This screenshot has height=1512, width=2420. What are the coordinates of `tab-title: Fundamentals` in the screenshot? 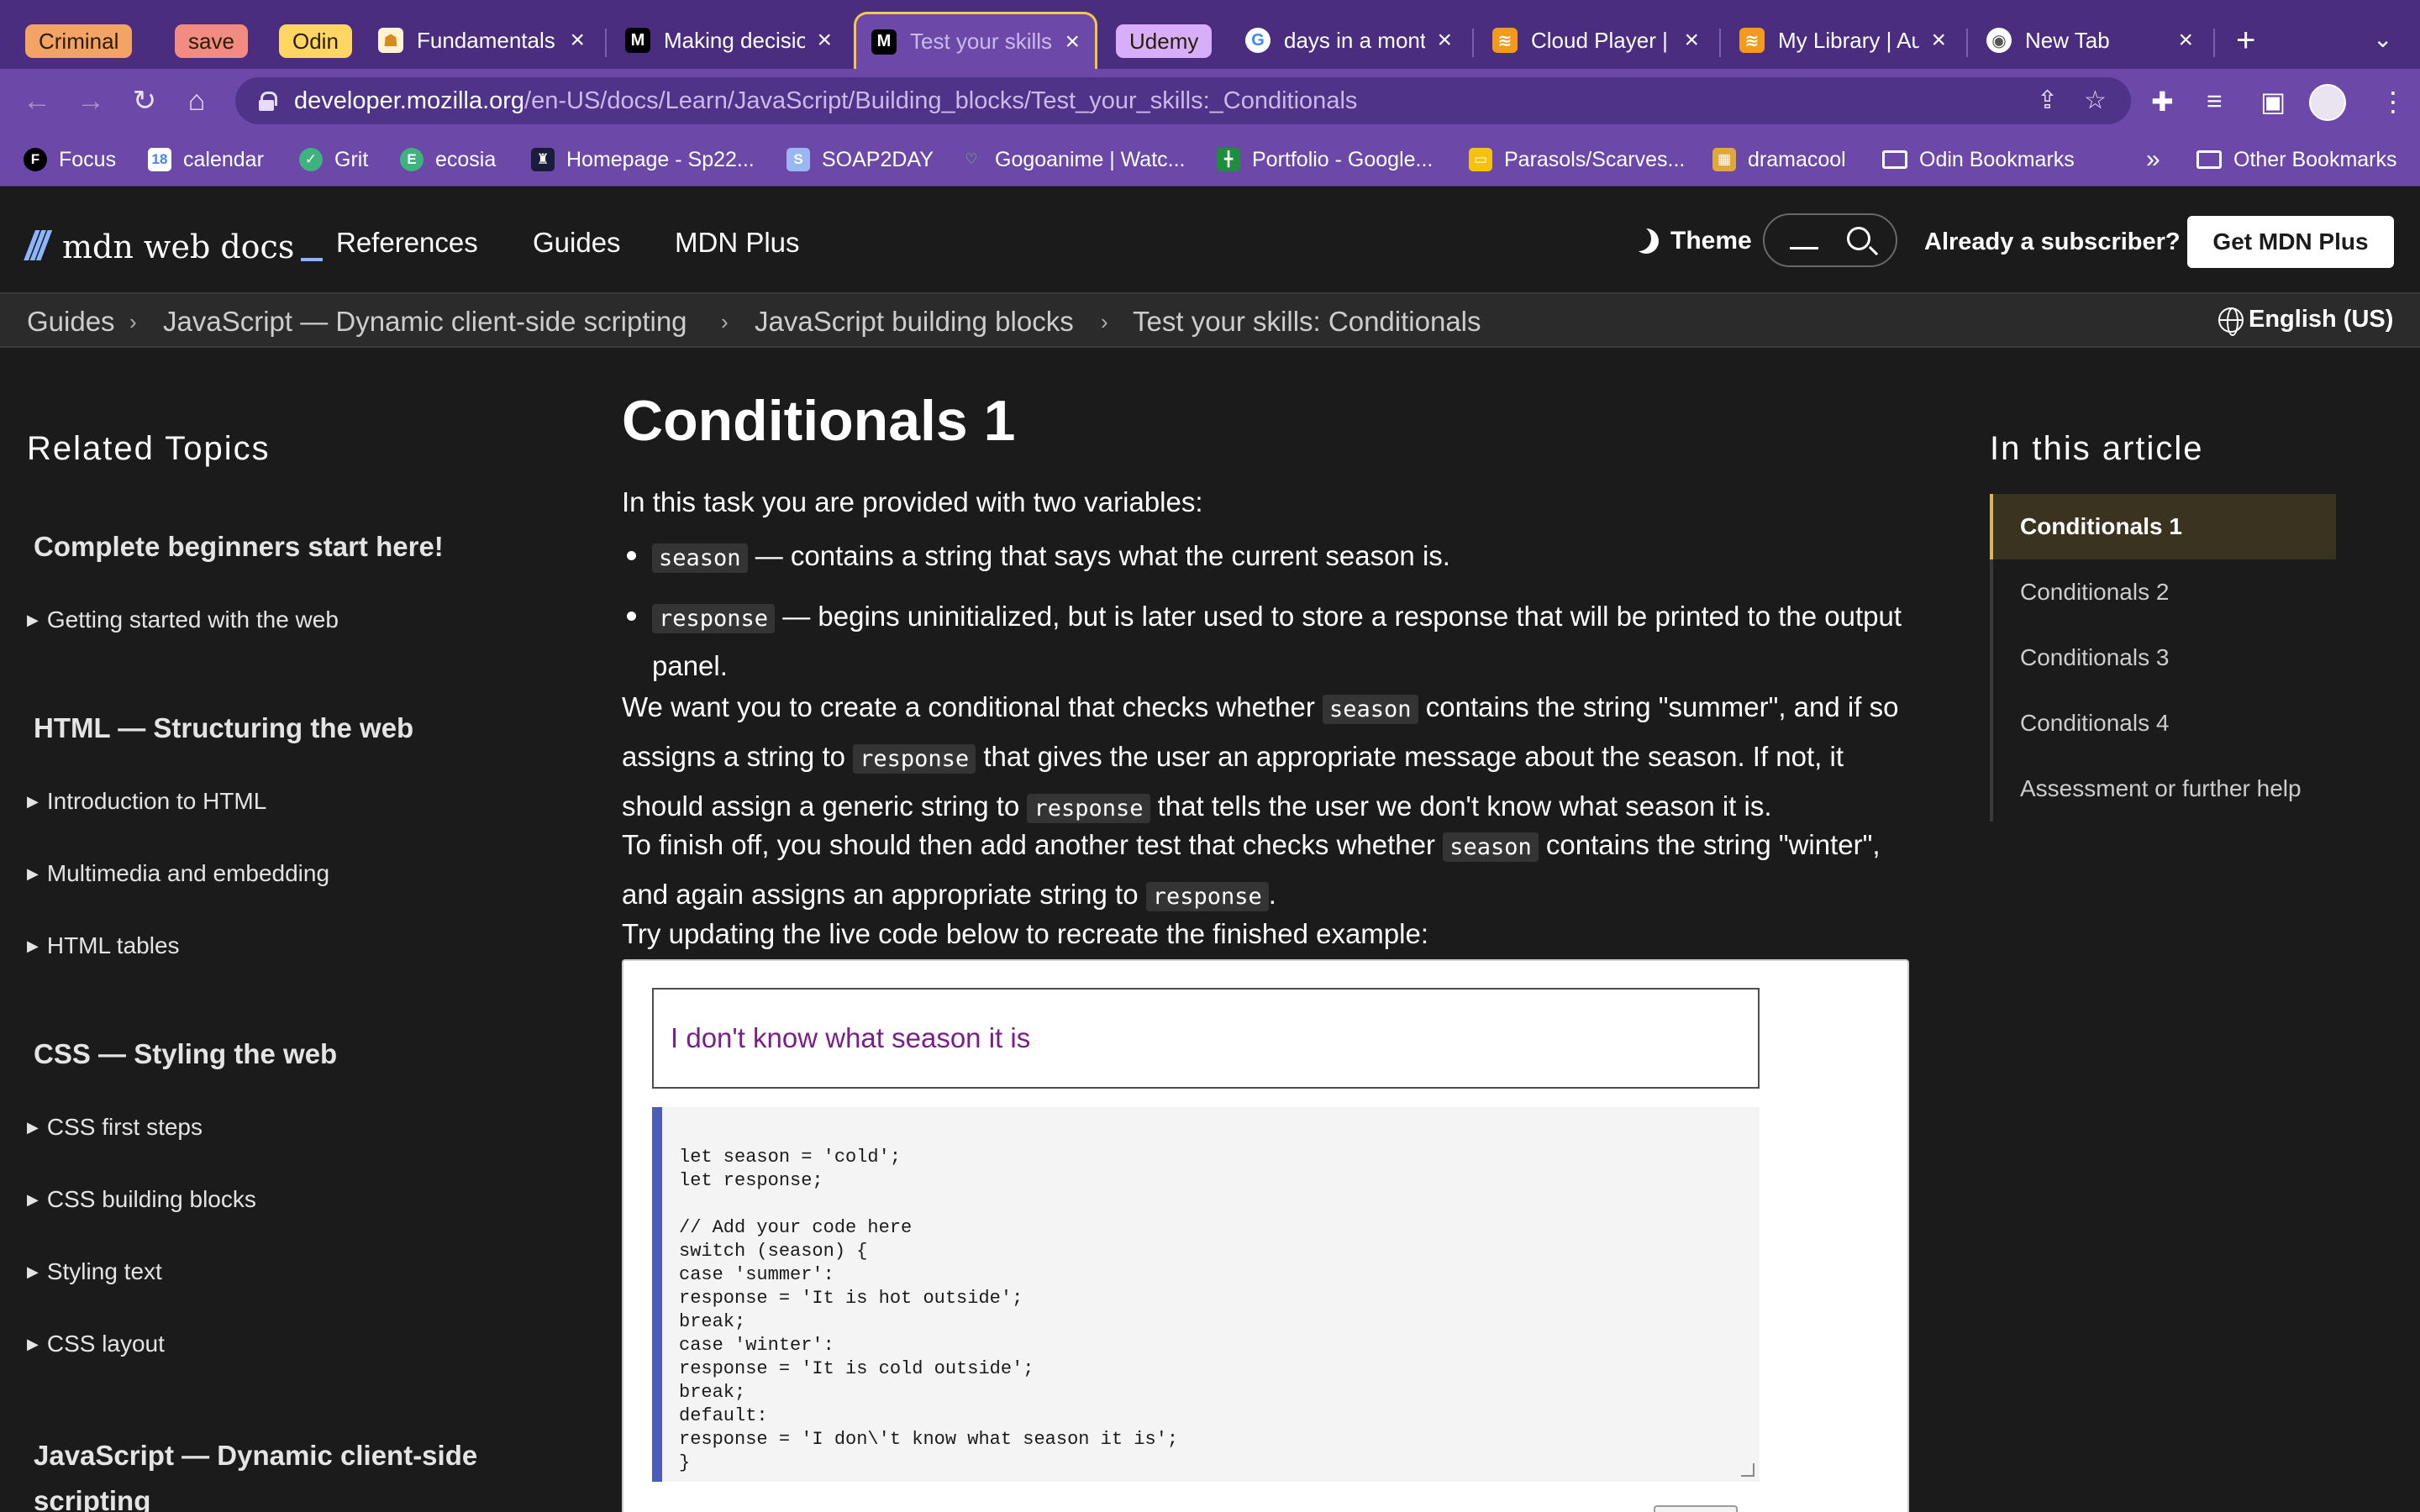 It's located at (486, 40).